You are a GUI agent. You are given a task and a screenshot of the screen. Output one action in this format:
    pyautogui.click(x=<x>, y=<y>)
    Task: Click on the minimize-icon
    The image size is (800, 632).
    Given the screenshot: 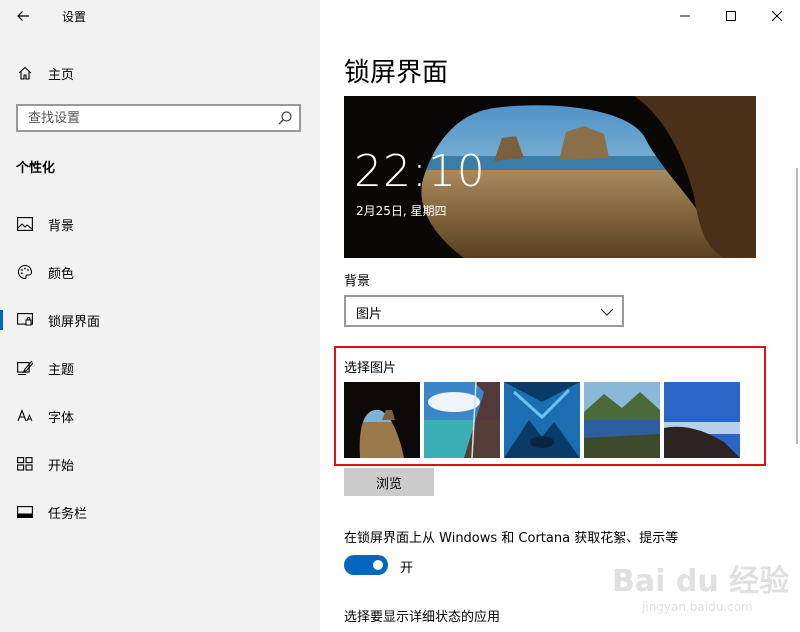 What is the action you would take?
    pyautogui.click(x=685, y=16)
    